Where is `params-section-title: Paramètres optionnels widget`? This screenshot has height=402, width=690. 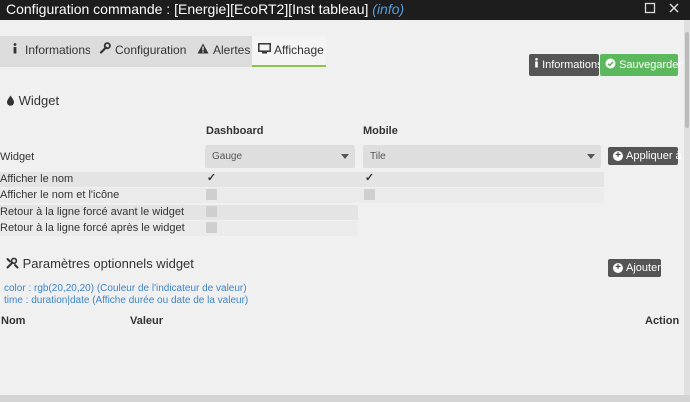 params-section-title: Paramètres optionnels widget is located at coordinates (100, 263).